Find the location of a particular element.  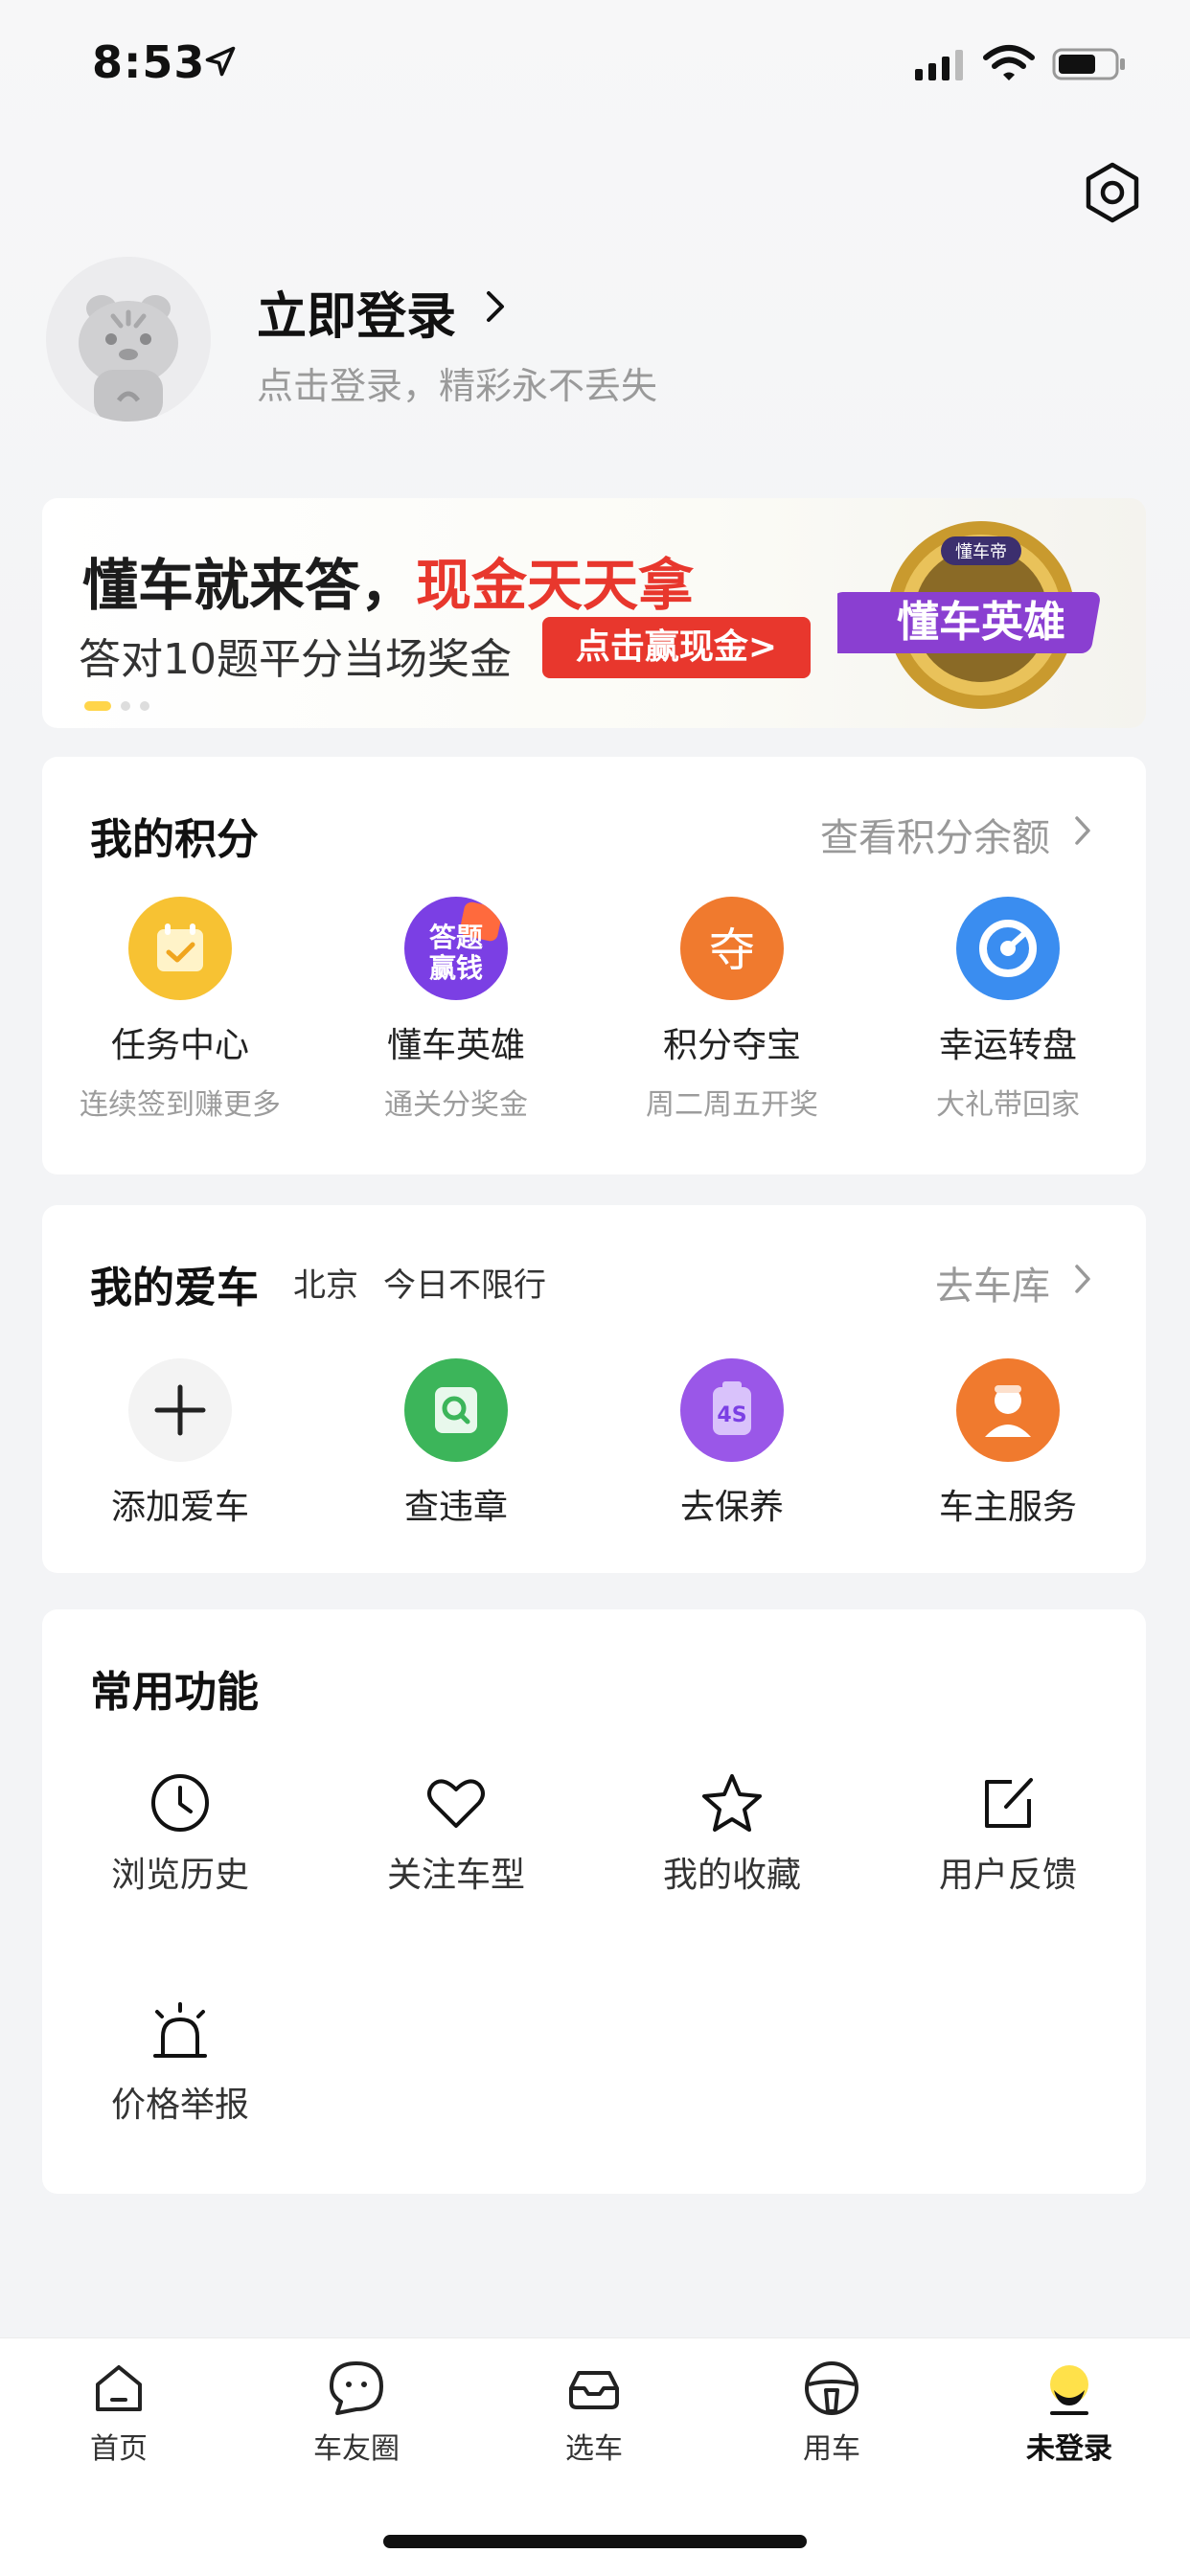

function-label: 关注车型 is located at coordinates (456, 1876).